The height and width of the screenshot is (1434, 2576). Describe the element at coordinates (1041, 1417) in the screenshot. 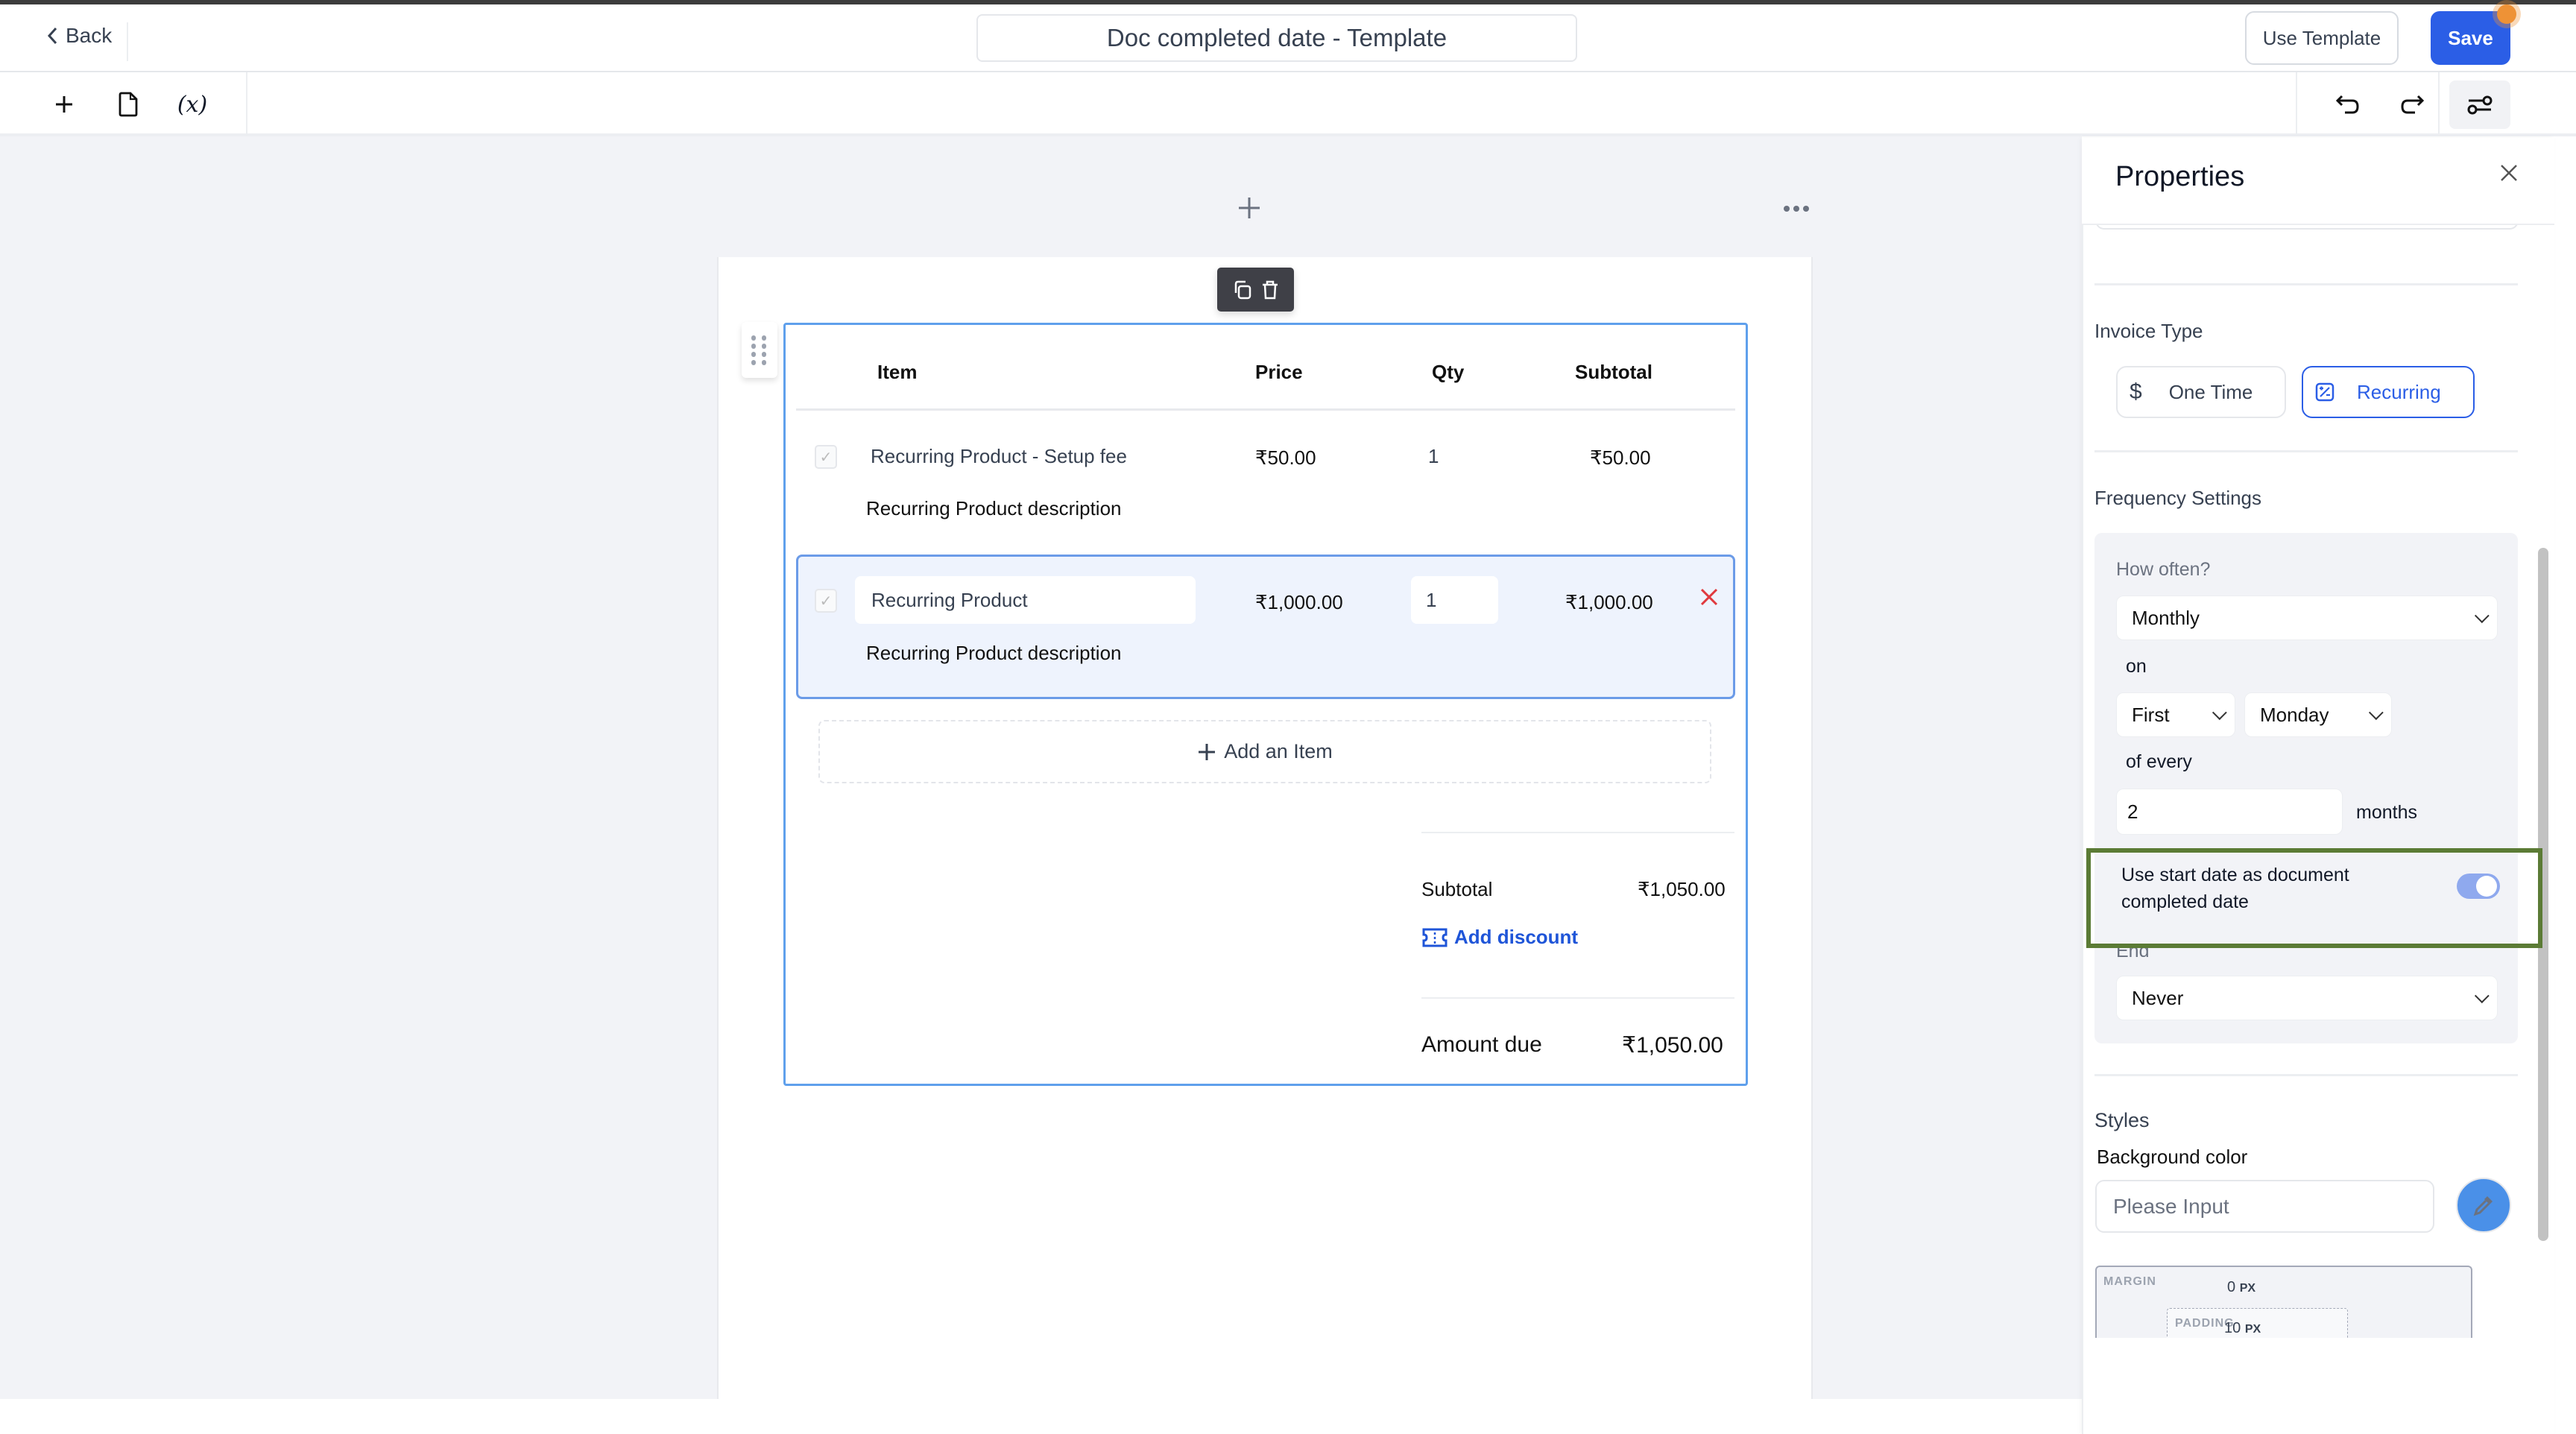

I see `canvas-footer` at that location.